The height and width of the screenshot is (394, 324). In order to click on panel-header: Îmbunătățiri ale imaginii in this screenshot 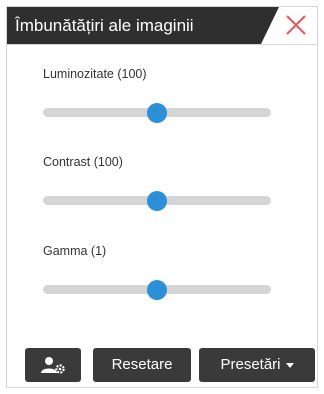, I will do `click(162, 26)`.